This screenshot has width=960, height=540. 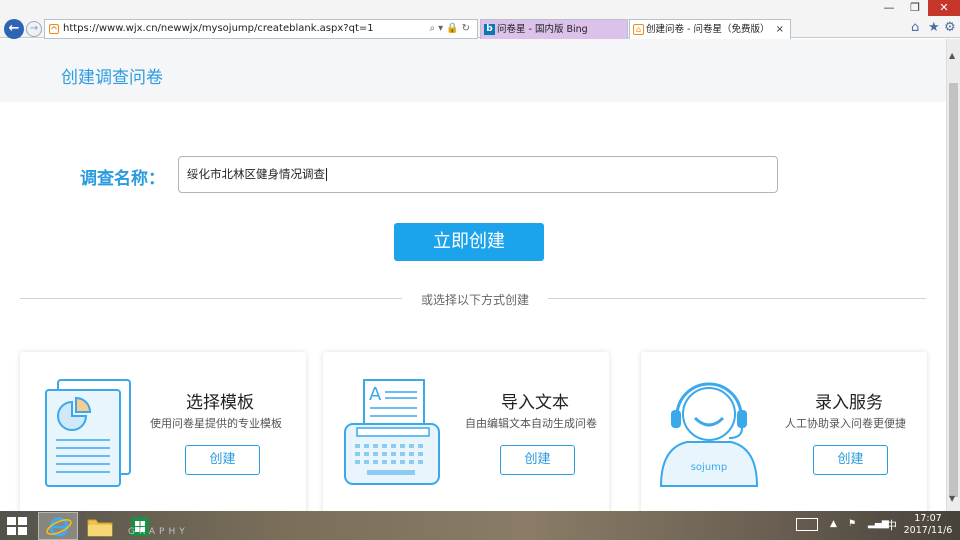 I want to click on address-tools-icons: ⌕▾🔒↻, so click(x=451, y=29).